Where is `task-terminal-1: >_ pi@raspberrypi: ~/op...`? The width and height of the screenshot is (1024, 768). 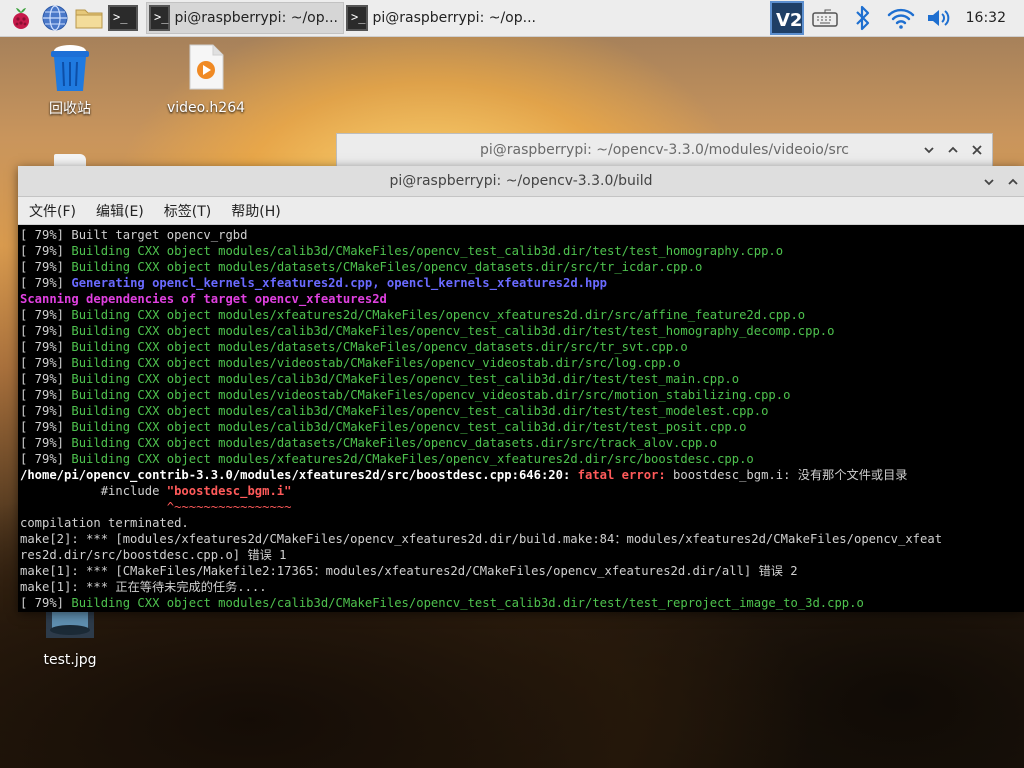
task-terminal-1: >_ pi@raspberrypi: ~/op... is located at coordinates (245, 18).